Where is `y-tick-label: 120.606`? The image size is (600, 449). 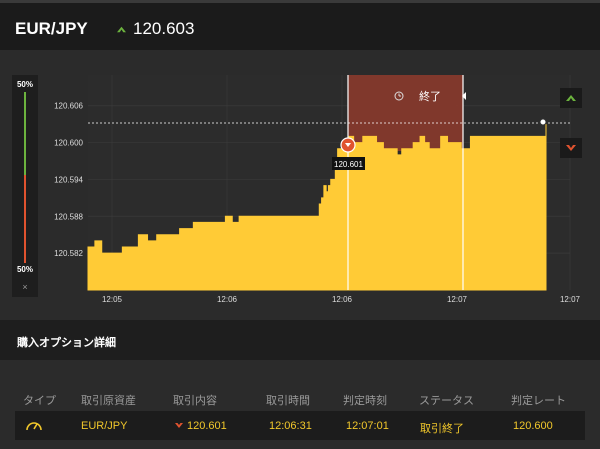 y-tick-label: 120.606 is located at coordinates (68, 106).